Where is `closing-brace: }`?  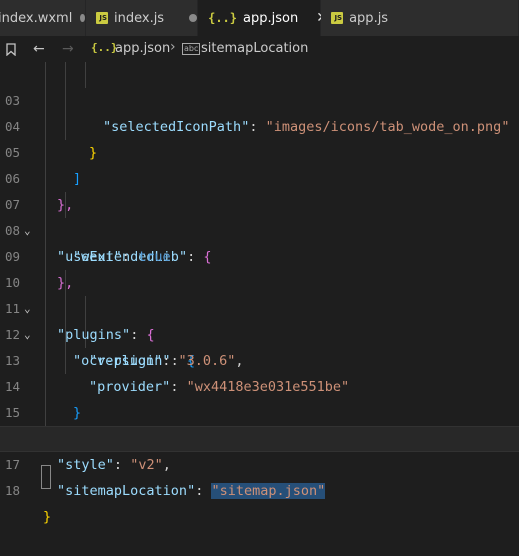 closing-brace: } is located at coordinates (47, 517).